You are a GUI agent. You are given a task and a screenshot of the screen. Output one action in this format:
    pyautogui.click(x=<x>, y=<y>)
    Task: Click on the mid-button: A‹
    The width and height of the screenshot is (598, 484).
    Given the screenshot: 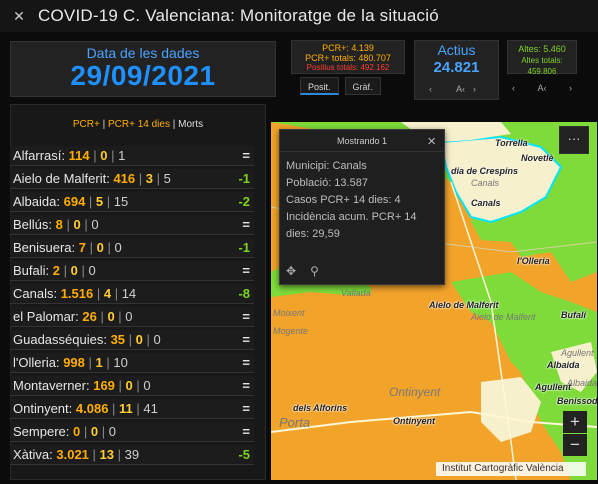 What is the action you would take?
    pyautogui.click(x=460, y=89)
    